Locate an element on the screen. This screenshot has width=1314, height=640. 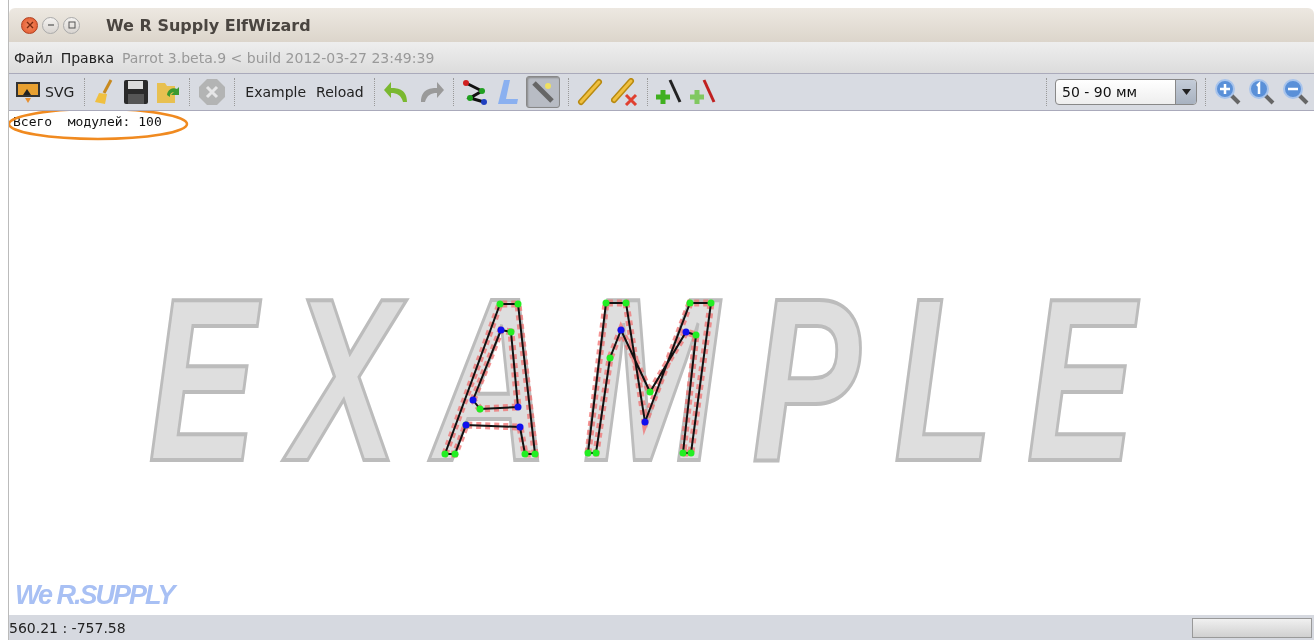
zoom-out-icon is located at coordinates (1296, 92).